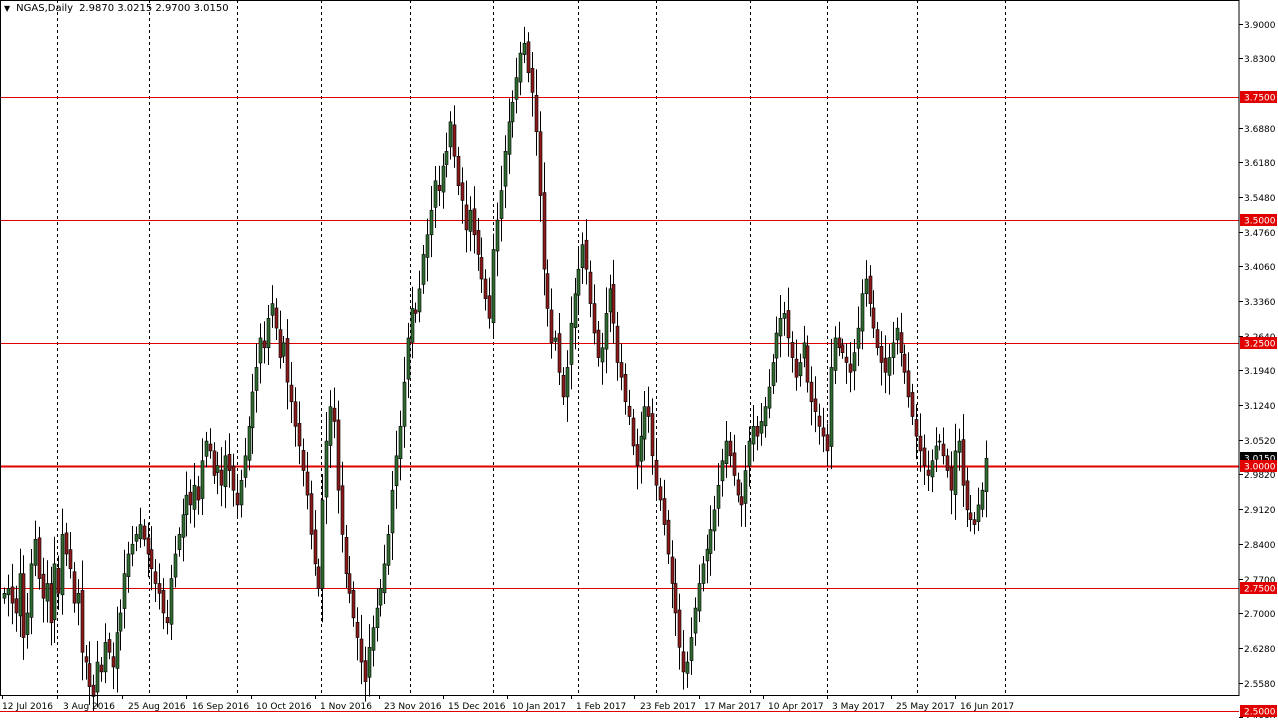 This screenshot has width=1278, height=722. Describe the element at coordinates (668, 707) in the screenshot. I see `x-tick-label: 23 Feb 2017` at that location.